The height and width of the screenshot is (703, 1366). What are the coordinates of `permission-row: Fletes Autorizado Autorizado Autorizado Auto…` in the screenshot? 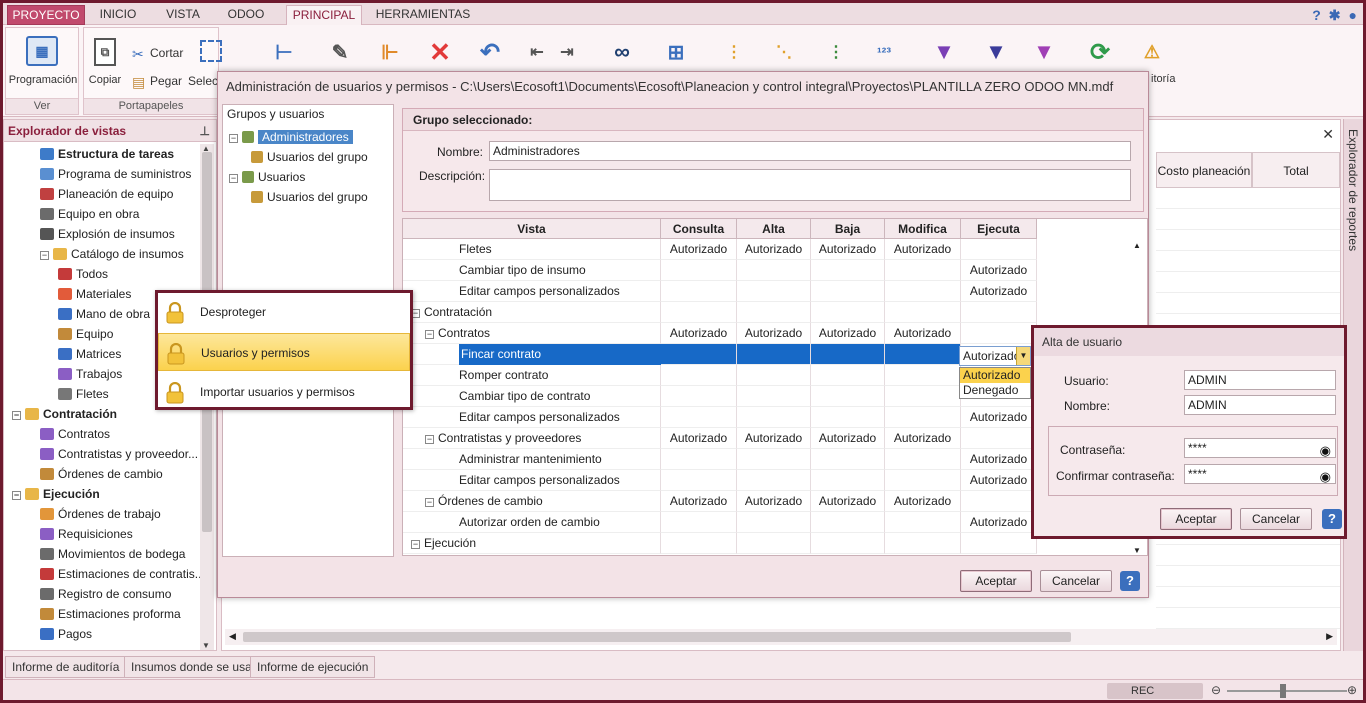 It's located at (768, 249).